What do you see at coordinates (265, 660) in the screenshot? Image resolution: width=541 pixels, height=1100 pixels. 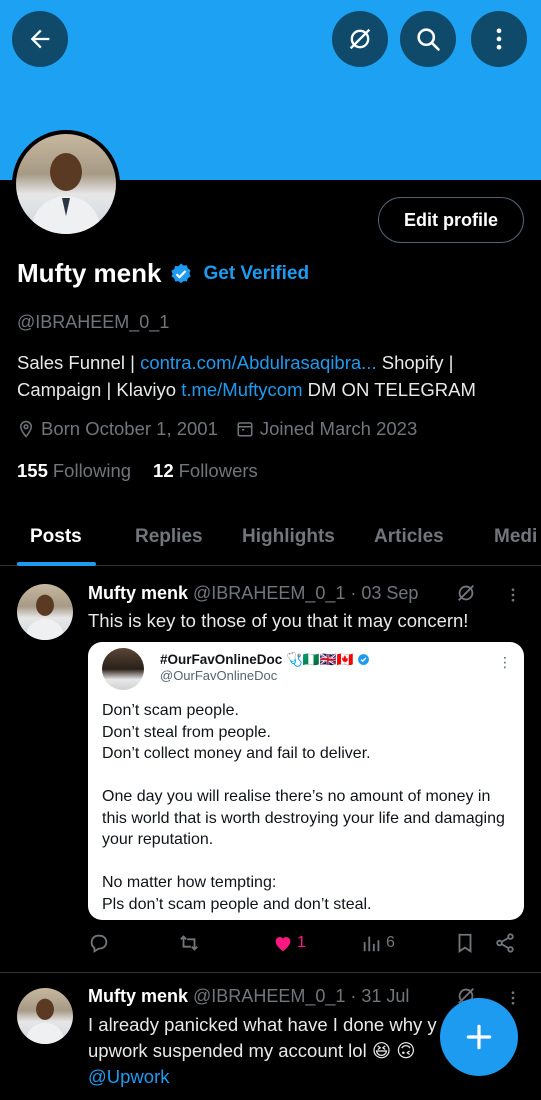 I see `quote-author-name: #OurFavOnlineDoc 🩺🇳🇬🇬🇧🇨🇦` at bounding box center [265, 660].